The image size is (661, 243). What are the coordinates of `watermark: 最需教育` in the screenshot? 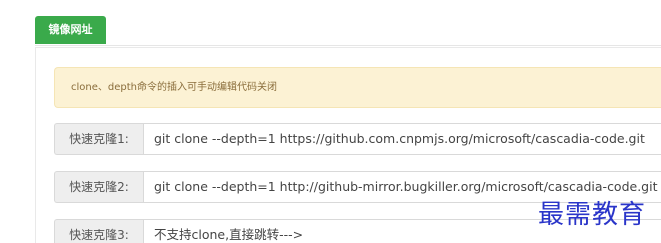 It's located at (592, 215).